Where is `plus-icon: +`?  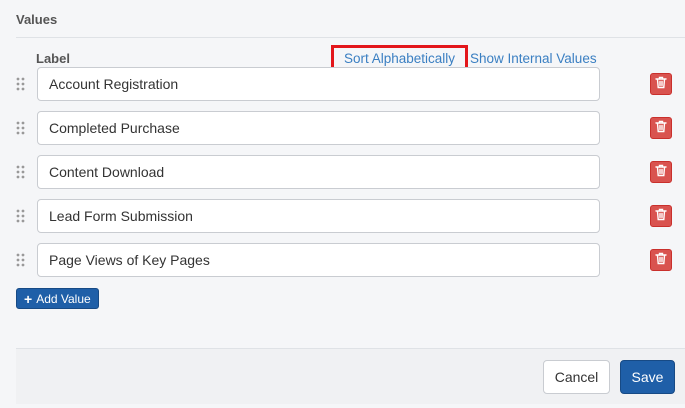
plus-icon: + is located at coordinates (28, 298).